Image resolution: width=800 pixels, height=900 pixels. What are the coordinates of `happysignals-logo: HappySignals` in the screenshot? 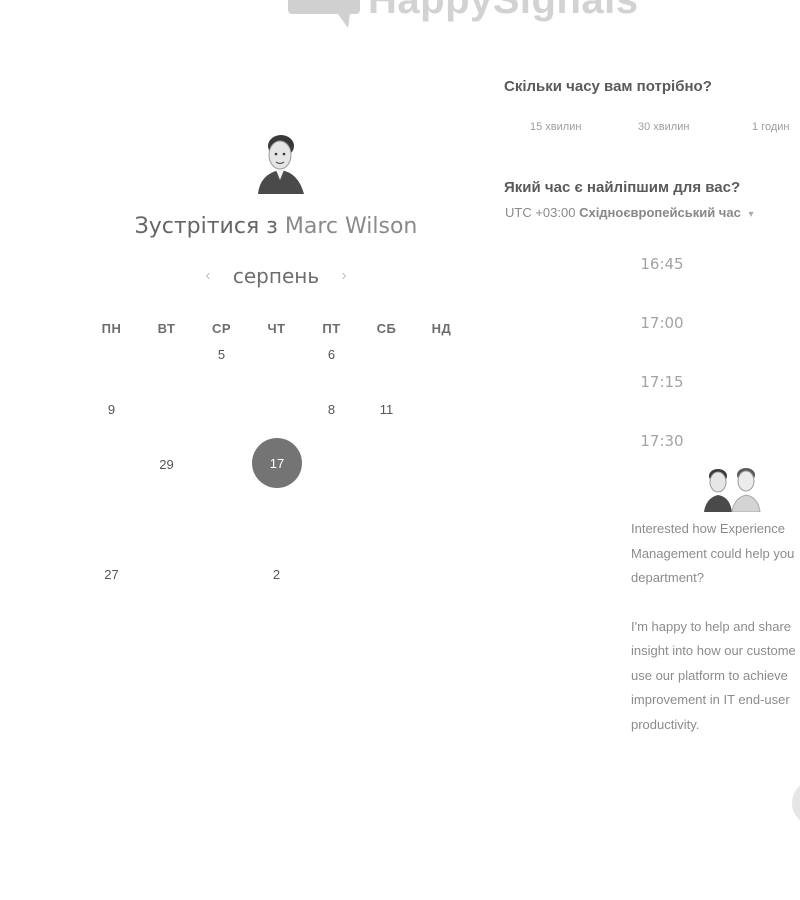 It's located at (478, 15).